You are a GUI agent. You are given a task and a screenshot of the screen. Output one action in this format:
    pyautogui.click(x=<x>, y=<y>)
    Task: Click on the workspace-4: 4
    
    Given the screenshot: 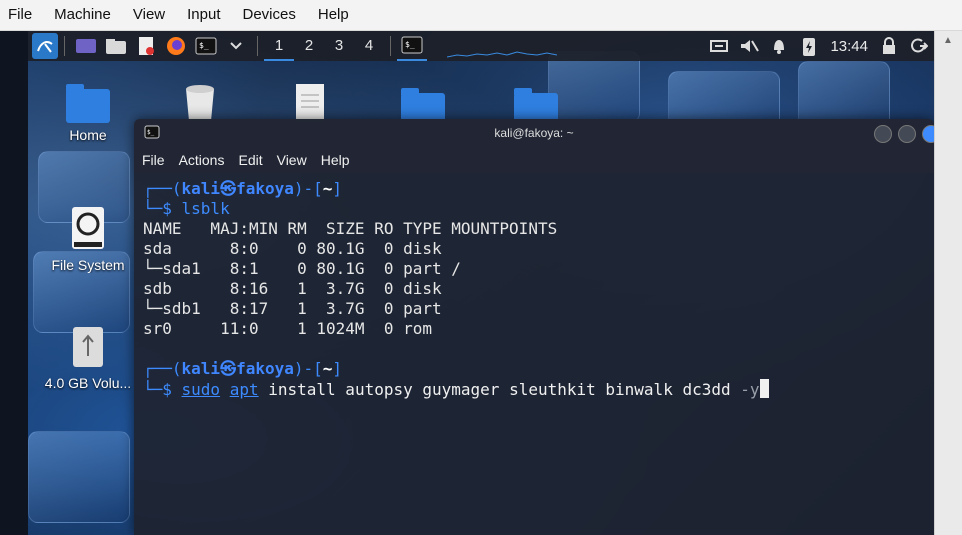 What is the action you would take?
    pyautogui.click(x=369, y=46)
    